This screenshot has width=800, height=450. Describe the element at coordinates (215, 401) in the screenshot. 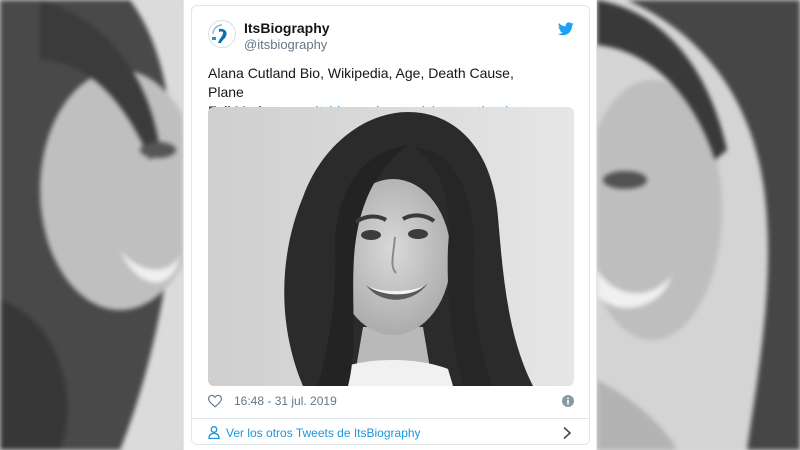

I see `heart-icon` at that location.